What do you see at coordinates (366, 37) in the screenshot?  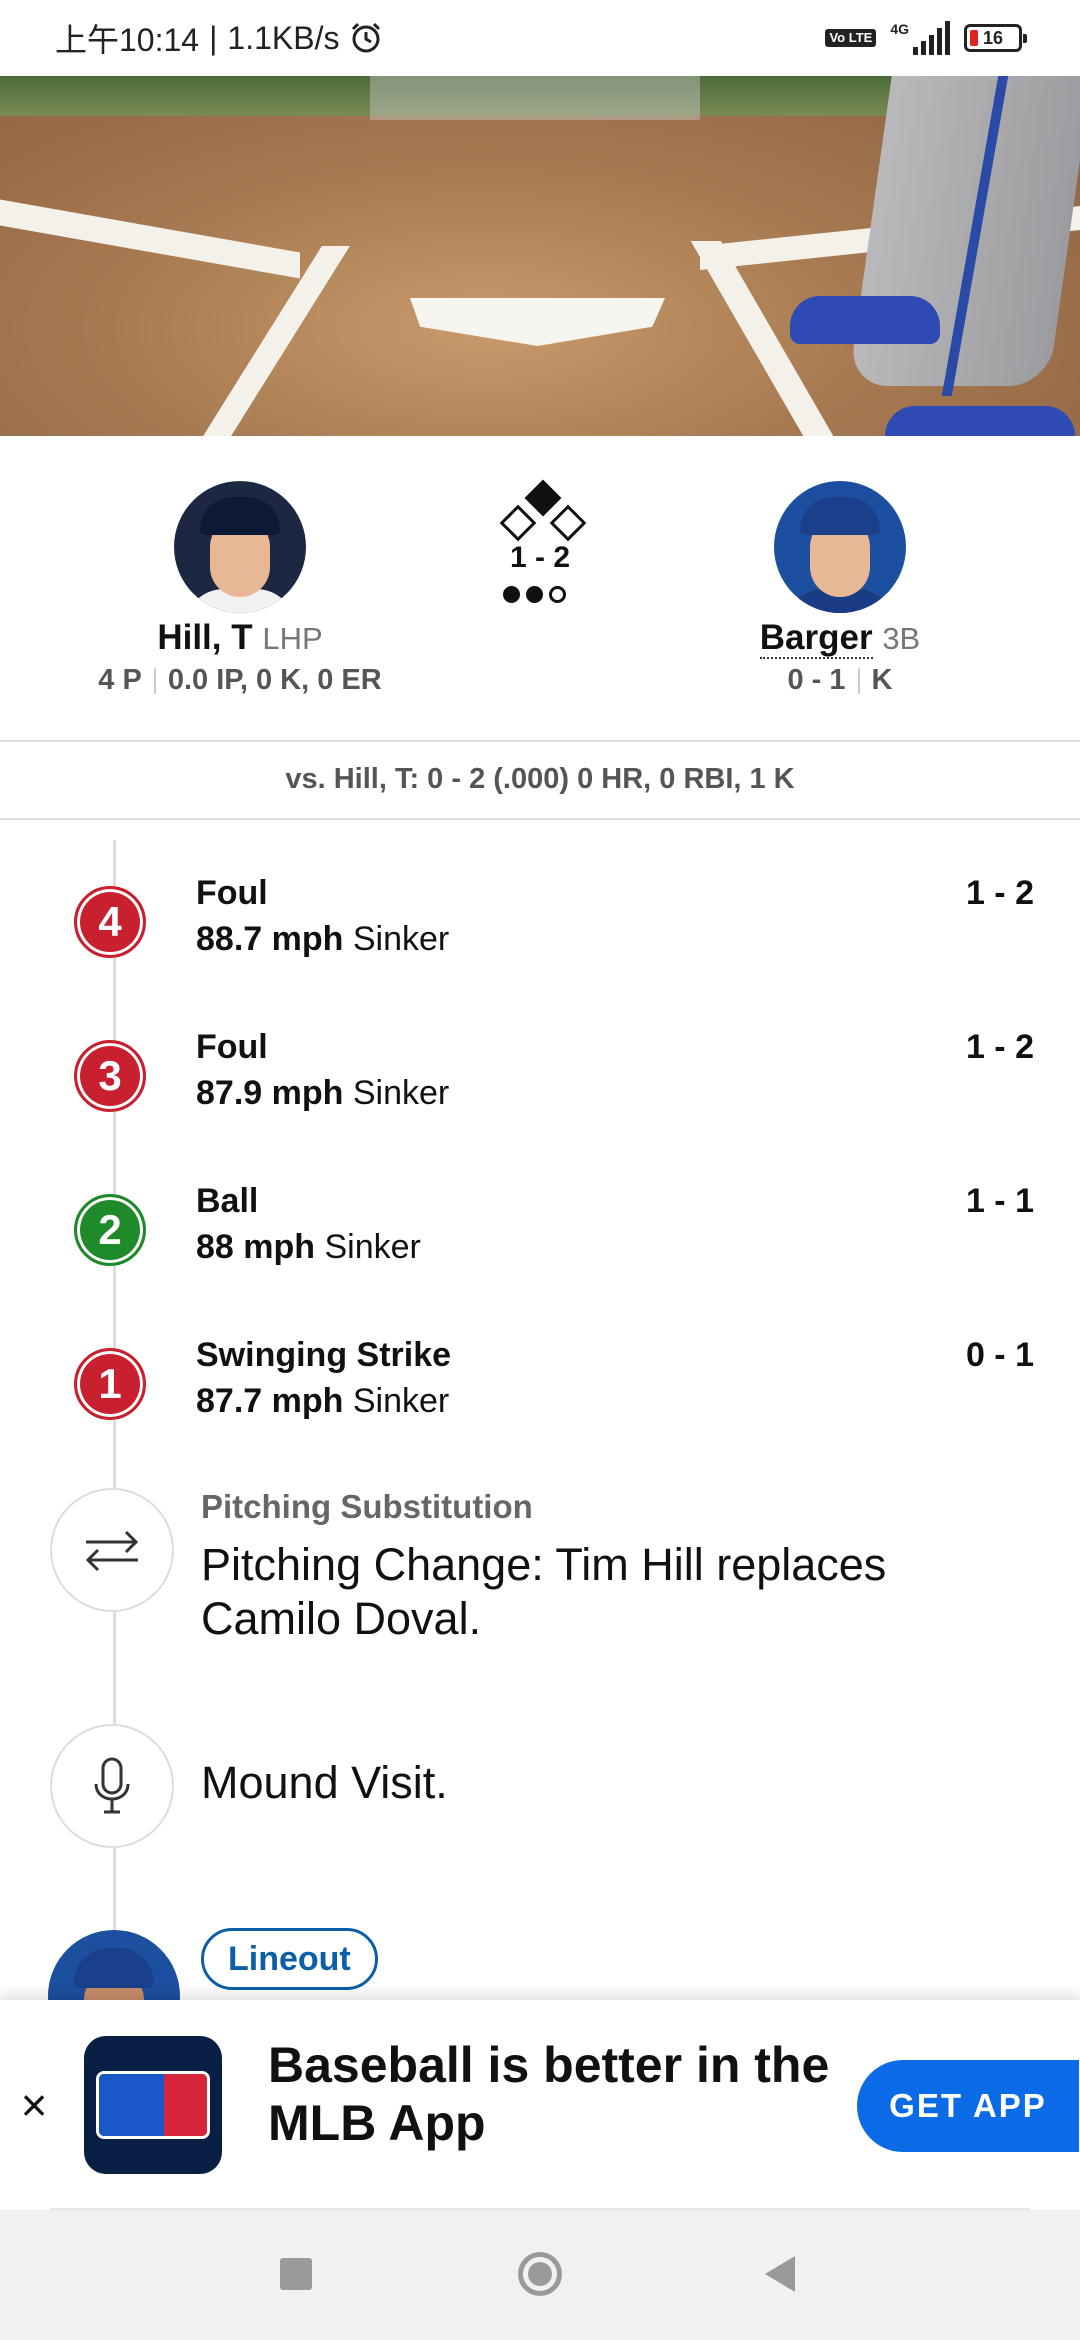 I see `alarm-icon` at bounding box center [366, 37].